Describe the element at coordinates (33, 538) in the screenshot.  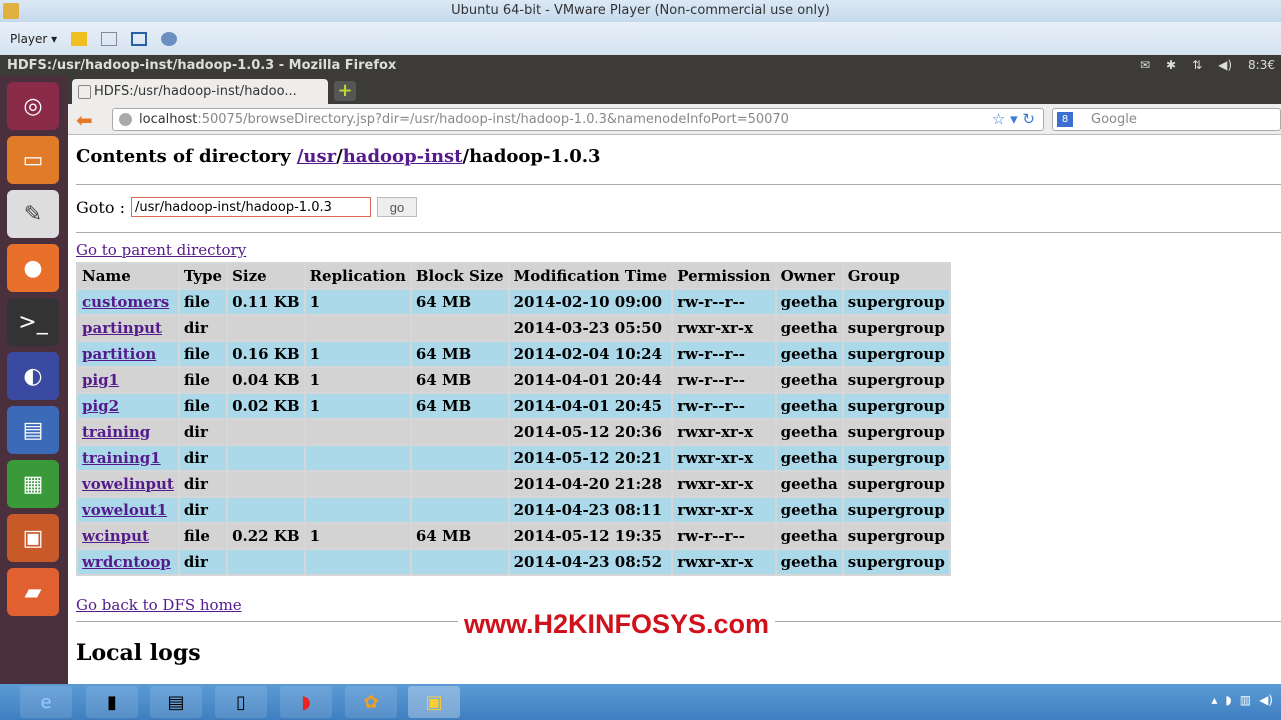
I see `impress-icon: ▣` at that location.